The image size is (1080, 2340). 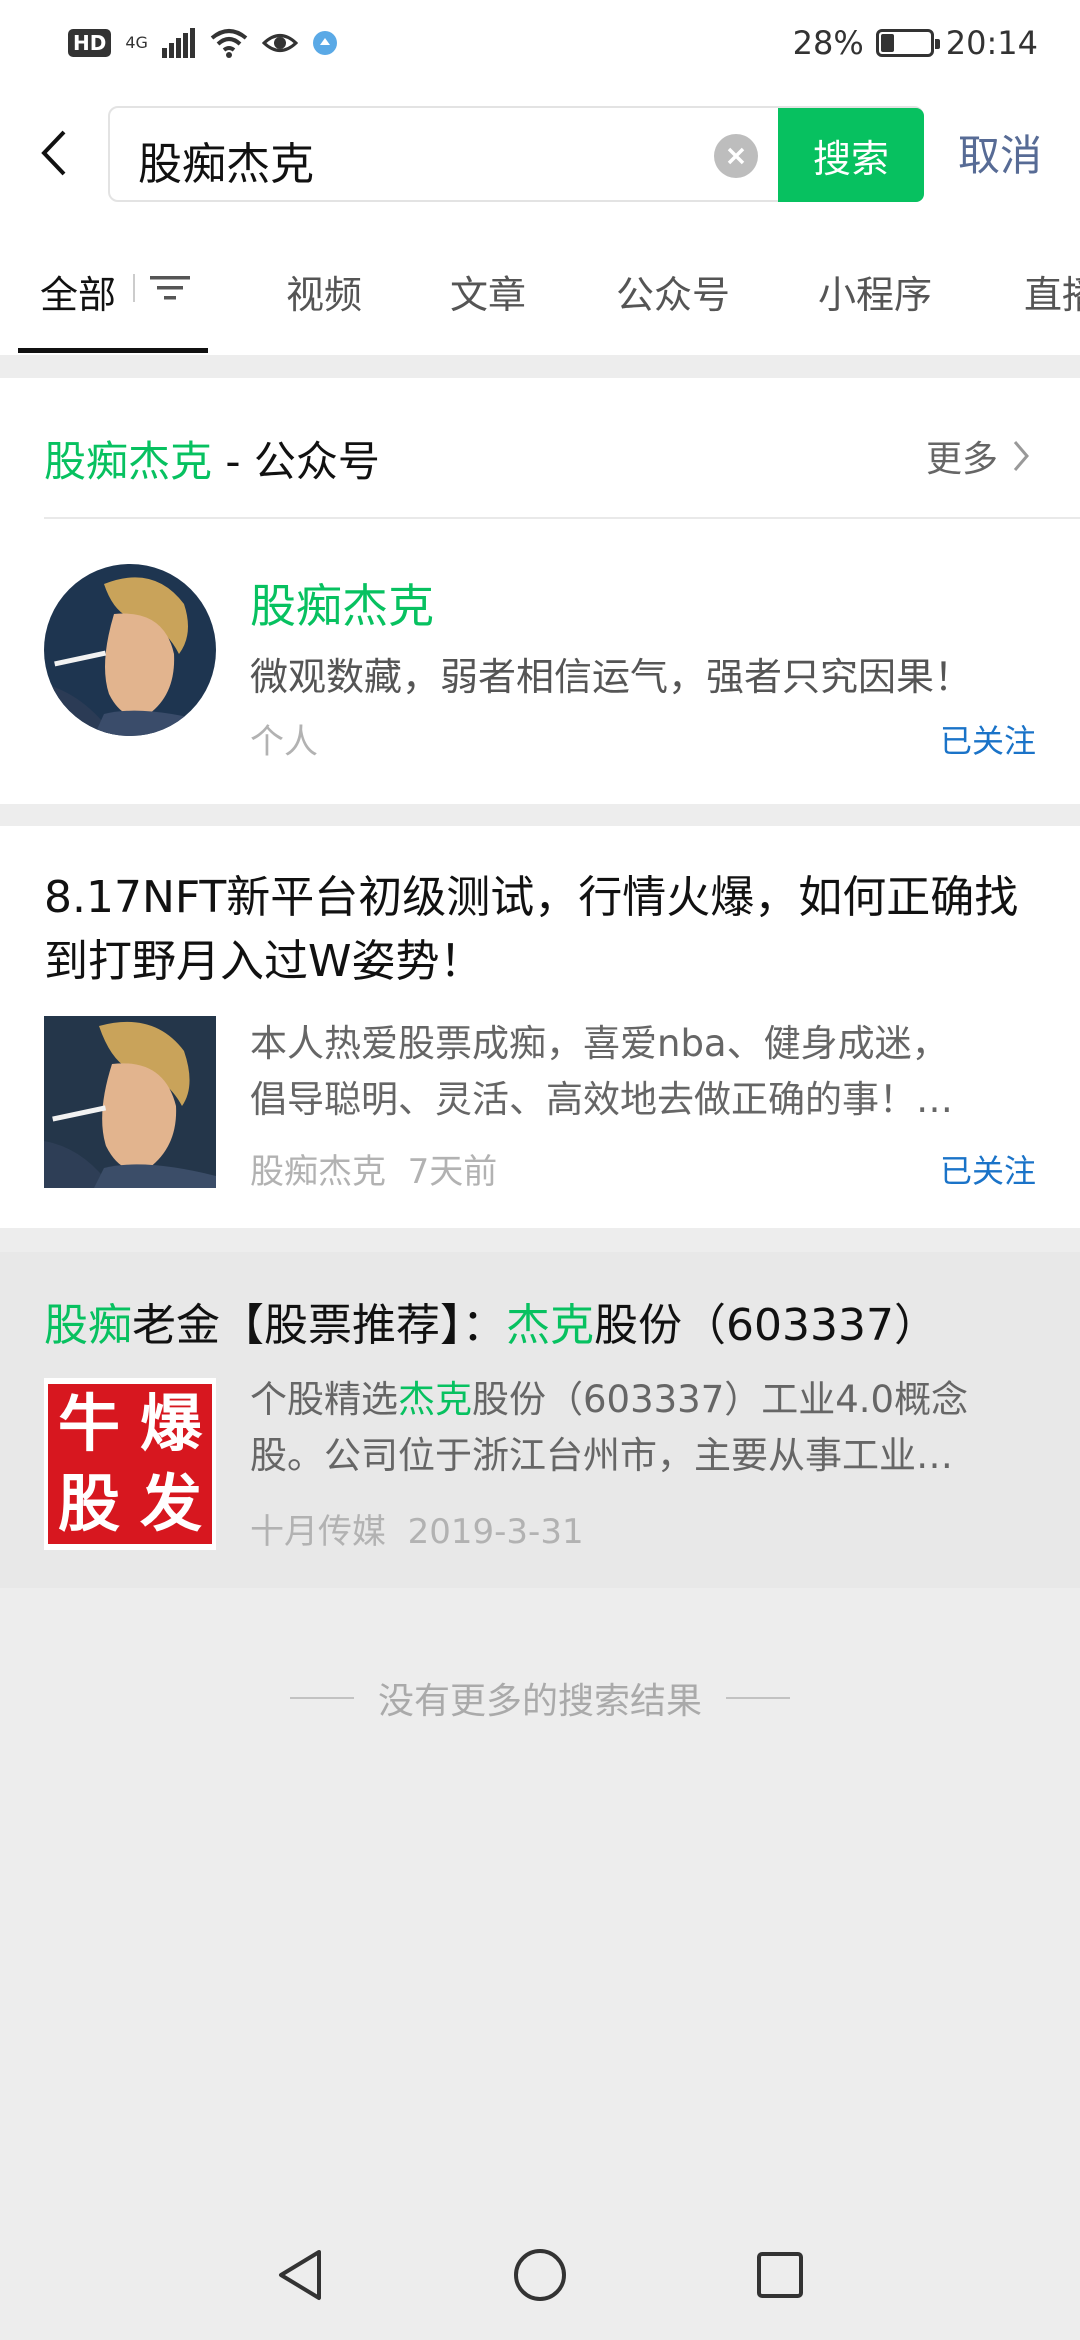 I want to click on seal-character: 股, so click(x=88, y=1503).